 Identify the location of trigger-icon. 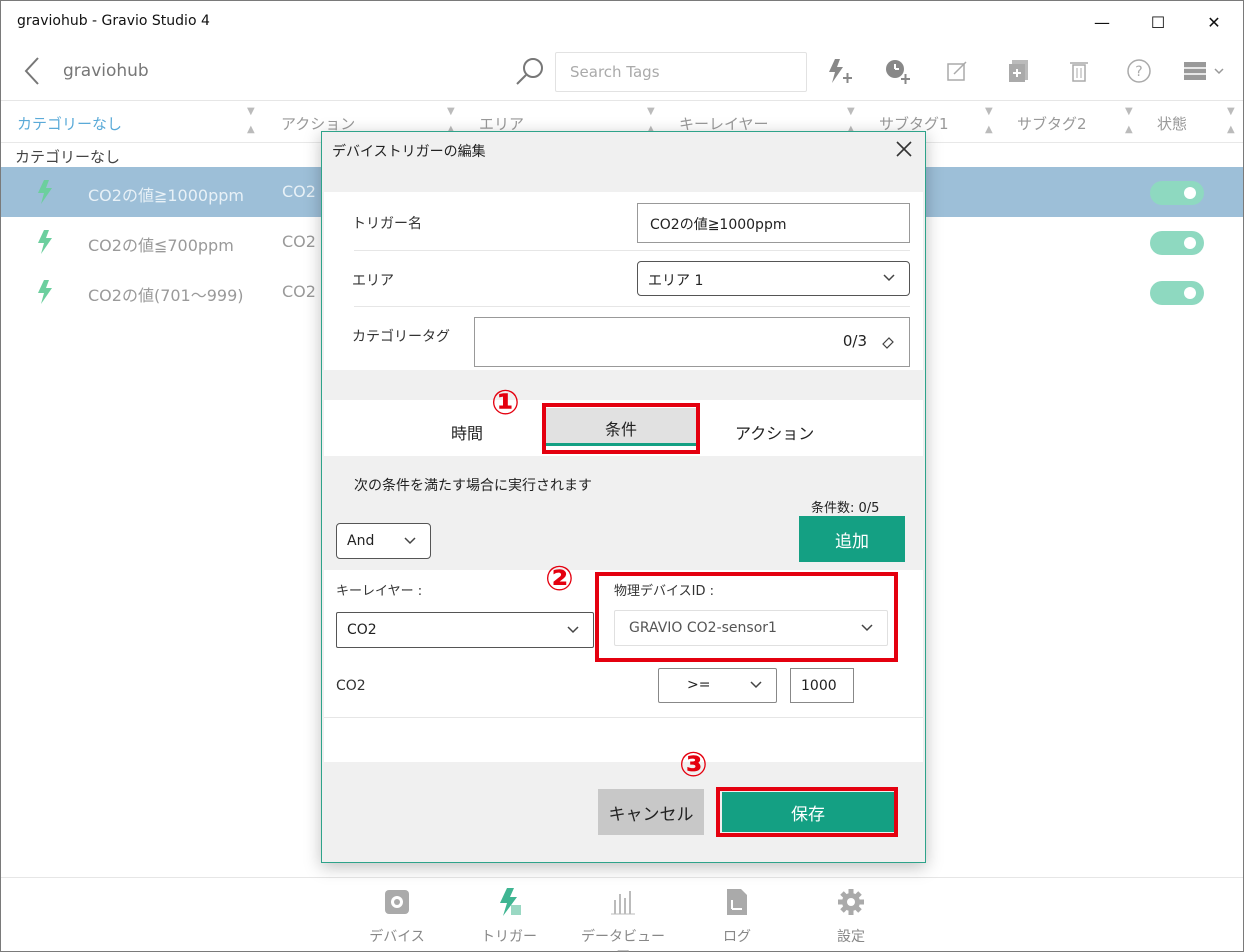
(509, 902).